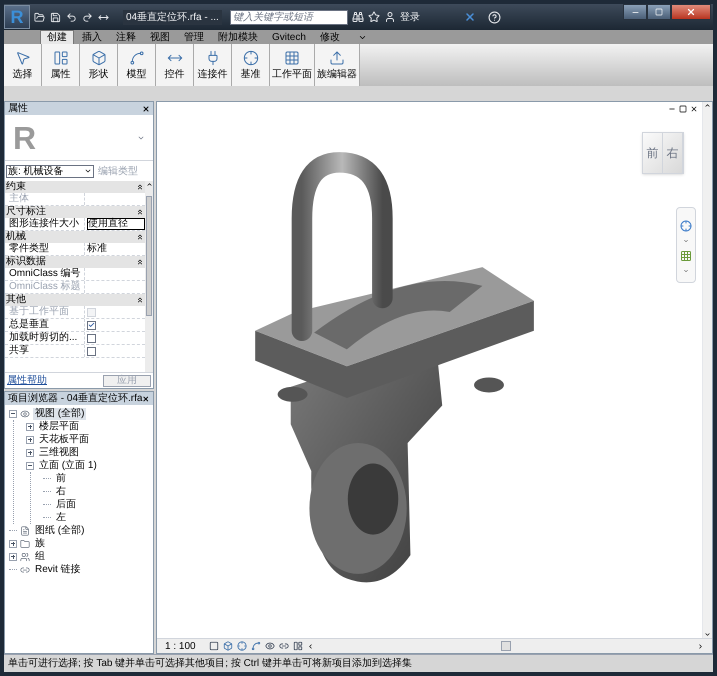  Describe the element at coordinates (45, 312) in the screenshot. I see `property-label: 基于工作平面` at that location.